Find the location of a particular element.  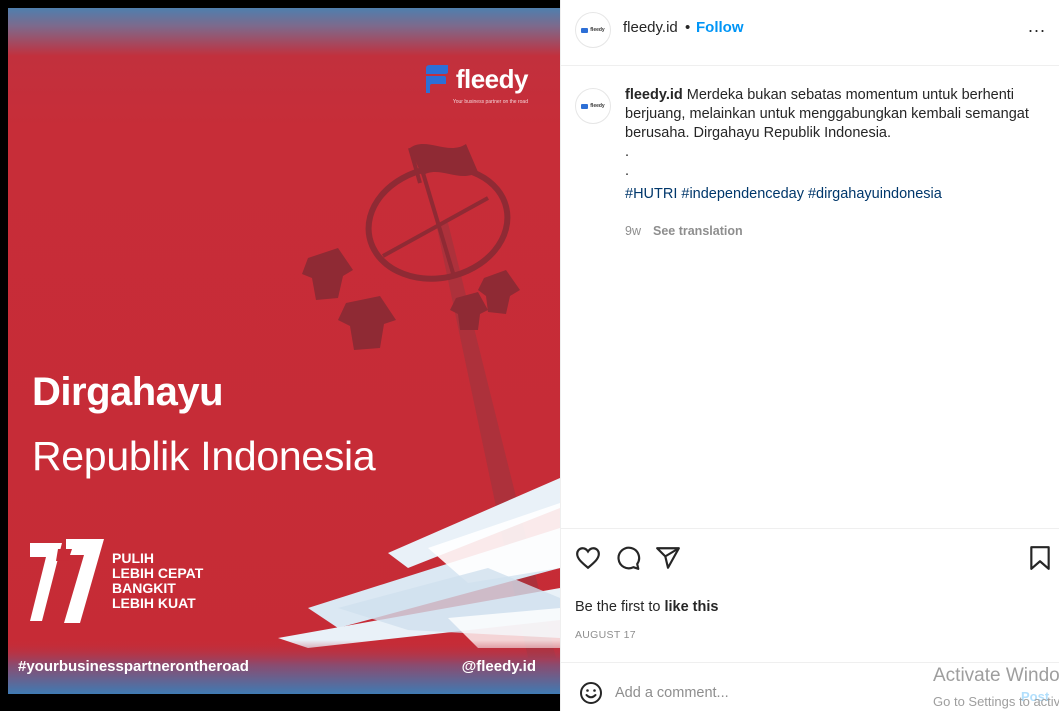

follow-button: Follow is located at coordinates (720, 27).